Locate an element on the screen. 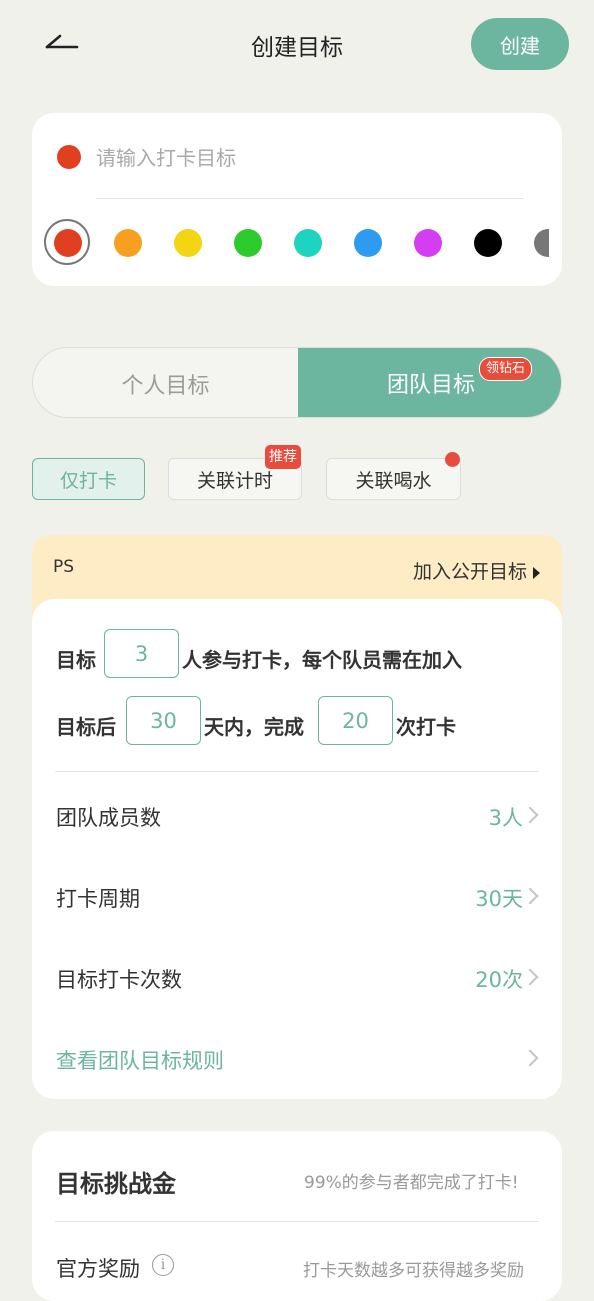  color-picker is located at coordinates (296, 243).